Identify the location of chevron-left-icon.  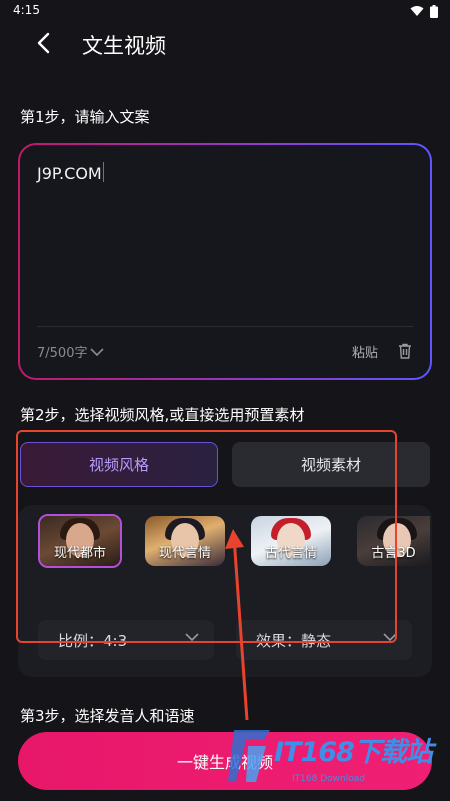
(43, 43).